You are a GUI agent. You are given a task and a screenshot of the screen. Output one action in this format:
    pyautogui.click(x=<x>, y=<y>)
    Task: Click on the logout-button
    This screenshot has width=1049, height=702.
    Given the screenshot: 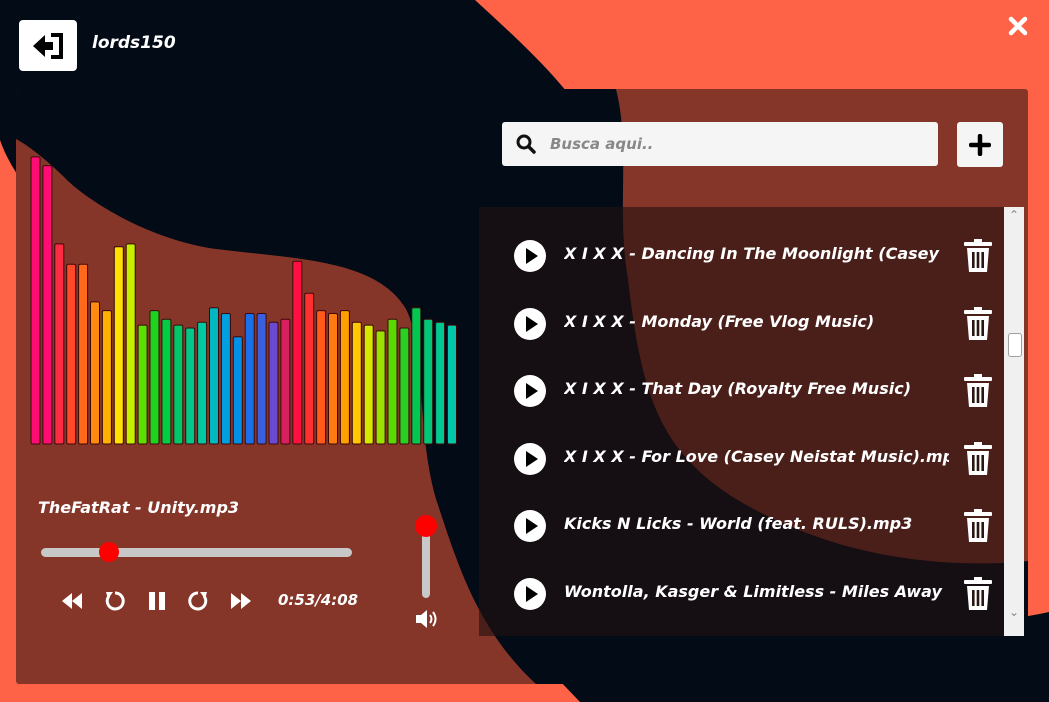 What is the action you would take?
    pyautogui.click(x=48, y=45)
    